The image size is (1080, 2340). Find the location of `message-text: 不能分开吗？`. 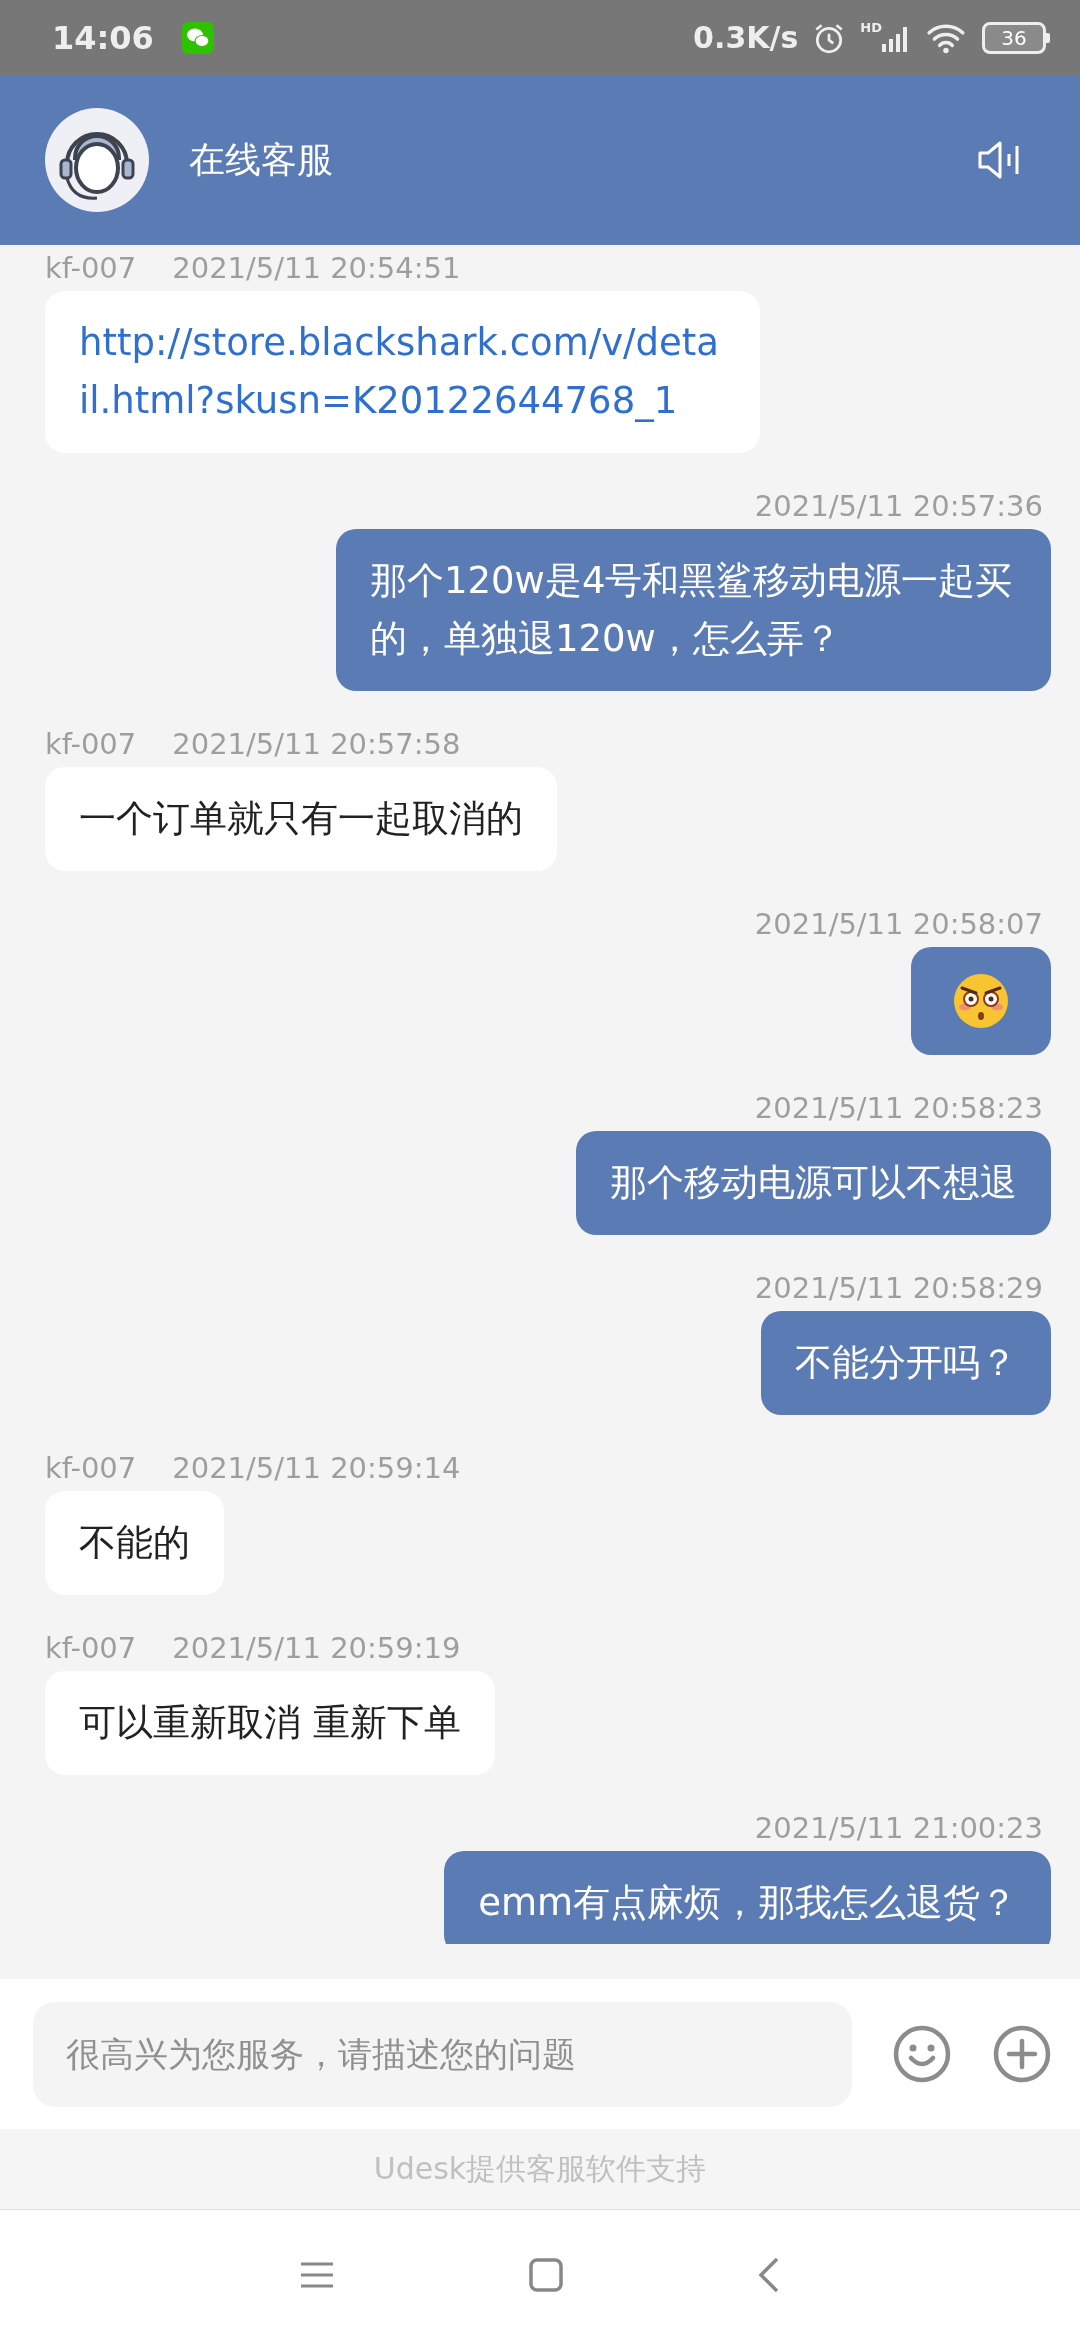

message-text: 不能分开吗？ is located at coordinates (906, 1362).